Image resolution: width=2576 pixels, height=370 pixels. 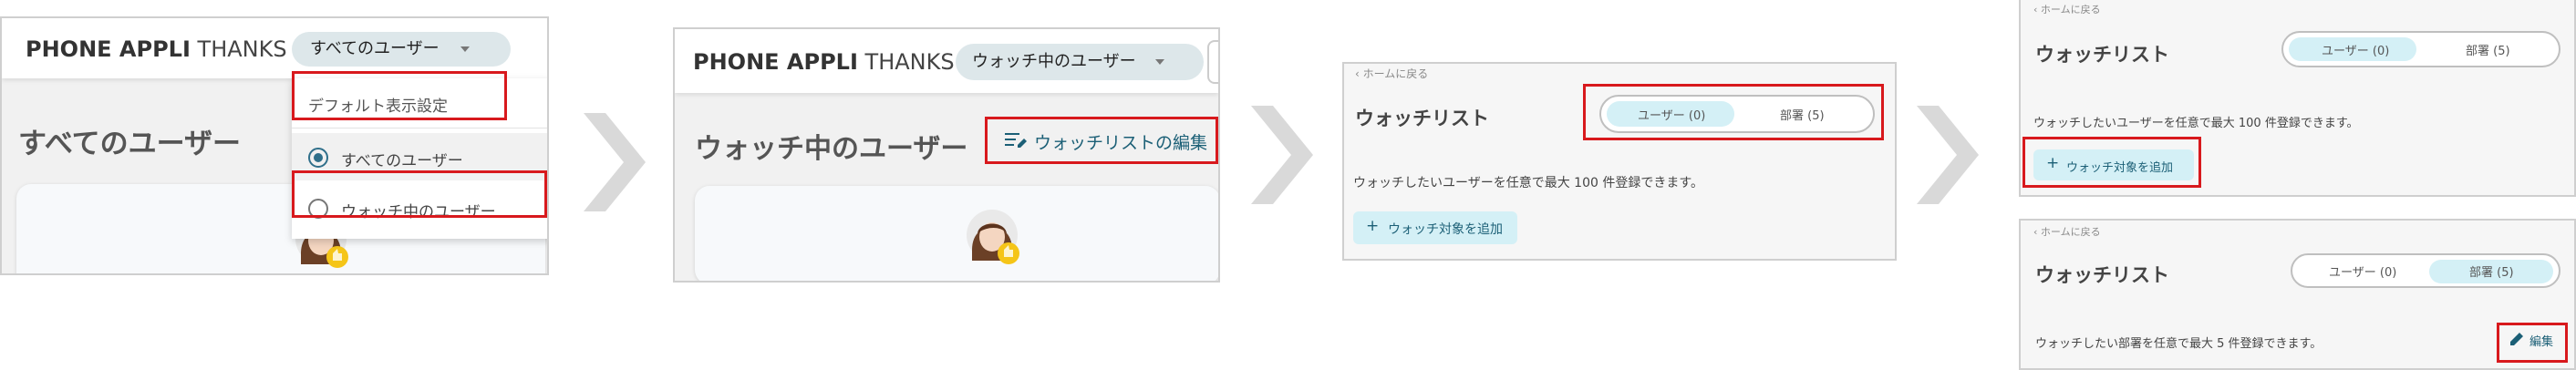 I want to click on app-header: PHONE APPLI THANKS すべてのユーザー, so click(x=274, y=48).